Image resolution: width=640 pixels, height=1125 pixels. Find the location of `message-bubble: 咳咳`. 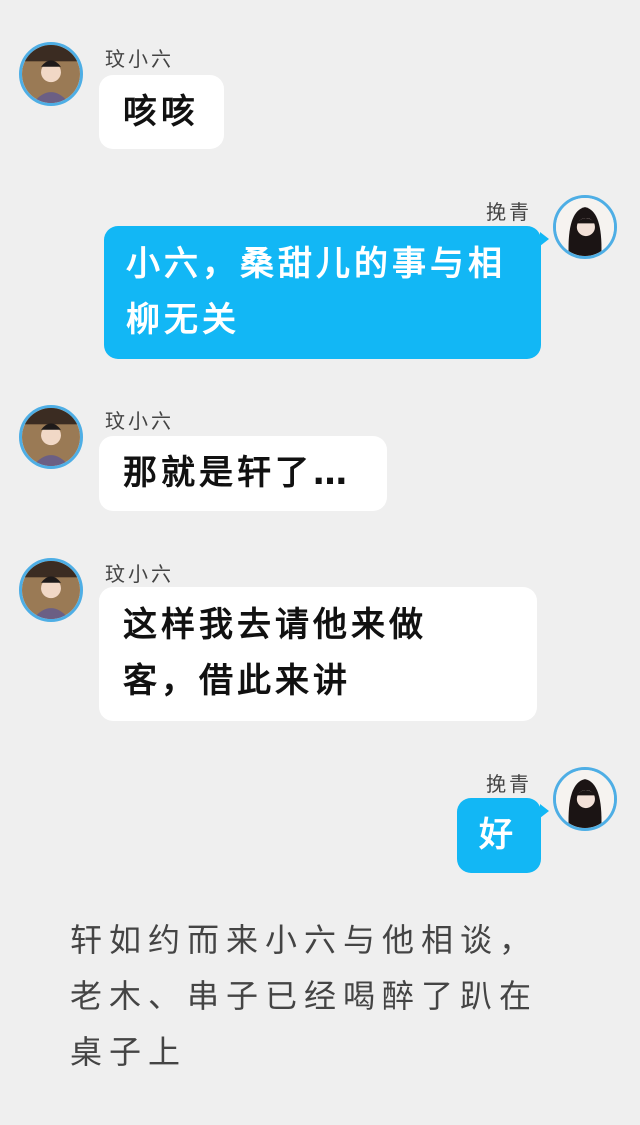

message-bubble: 咳咳 is located at coordinates (161, 112).